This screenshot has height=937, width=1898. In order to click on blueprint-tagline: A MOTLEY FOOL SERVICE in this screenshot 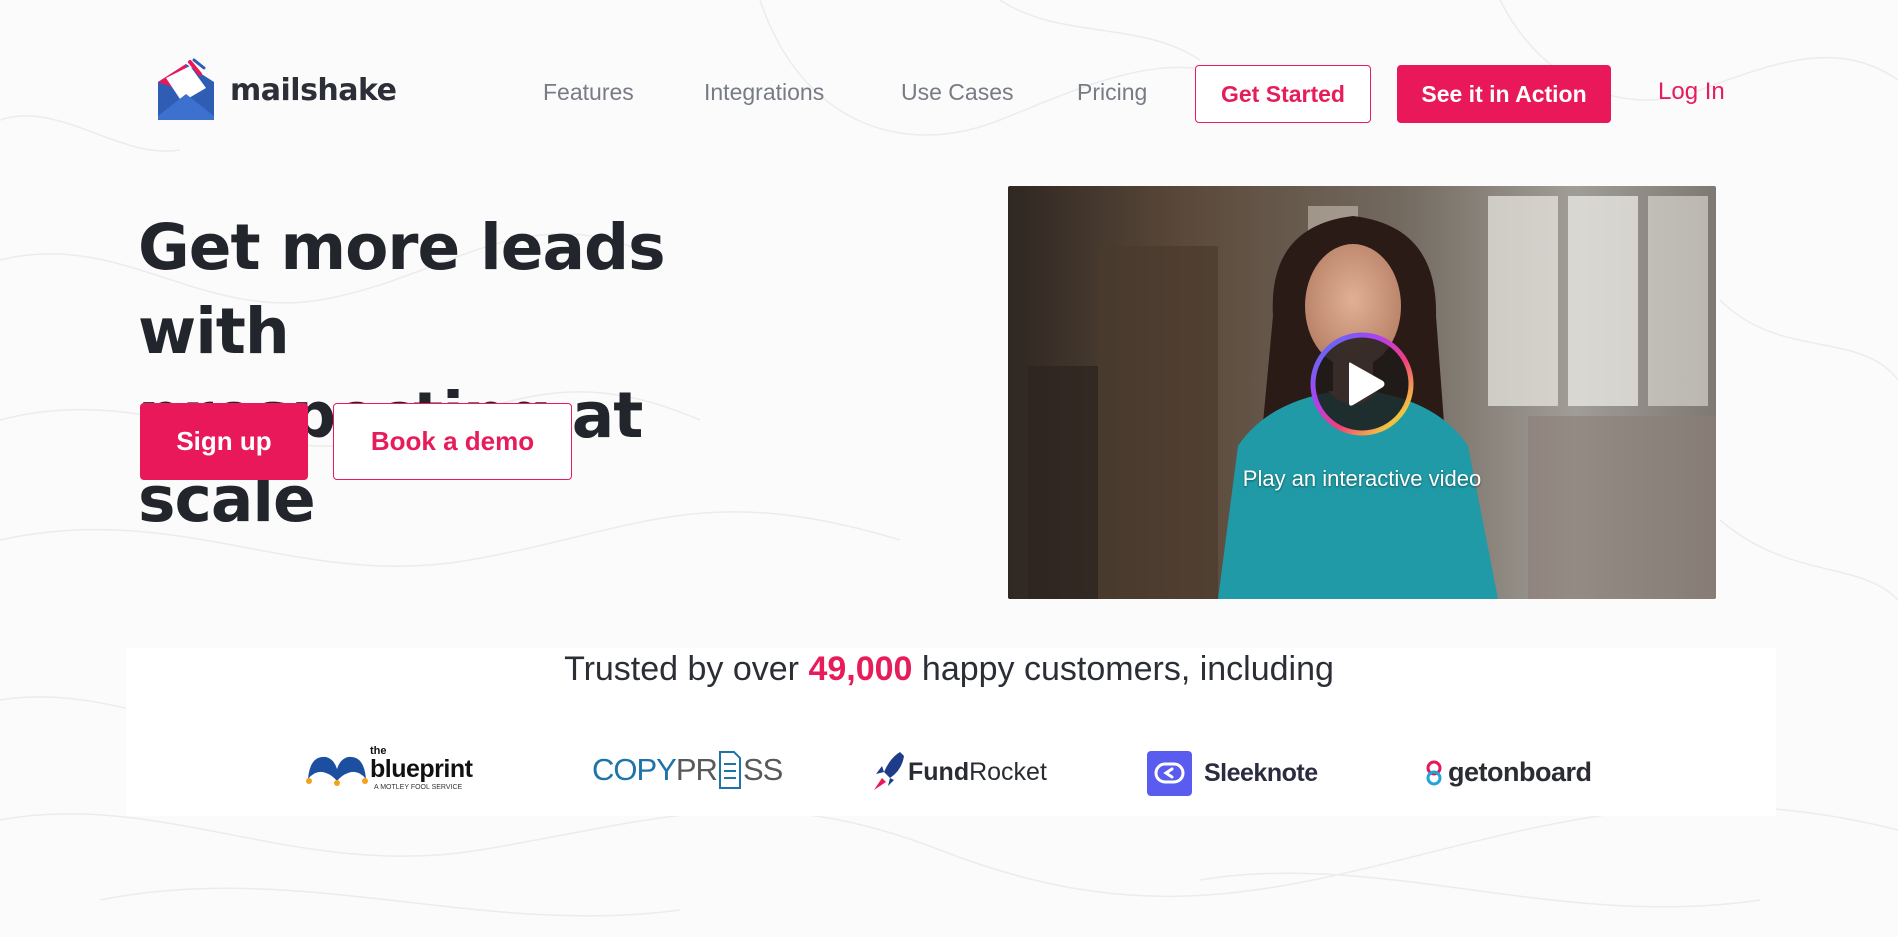, I will do `click(418, 787)`.